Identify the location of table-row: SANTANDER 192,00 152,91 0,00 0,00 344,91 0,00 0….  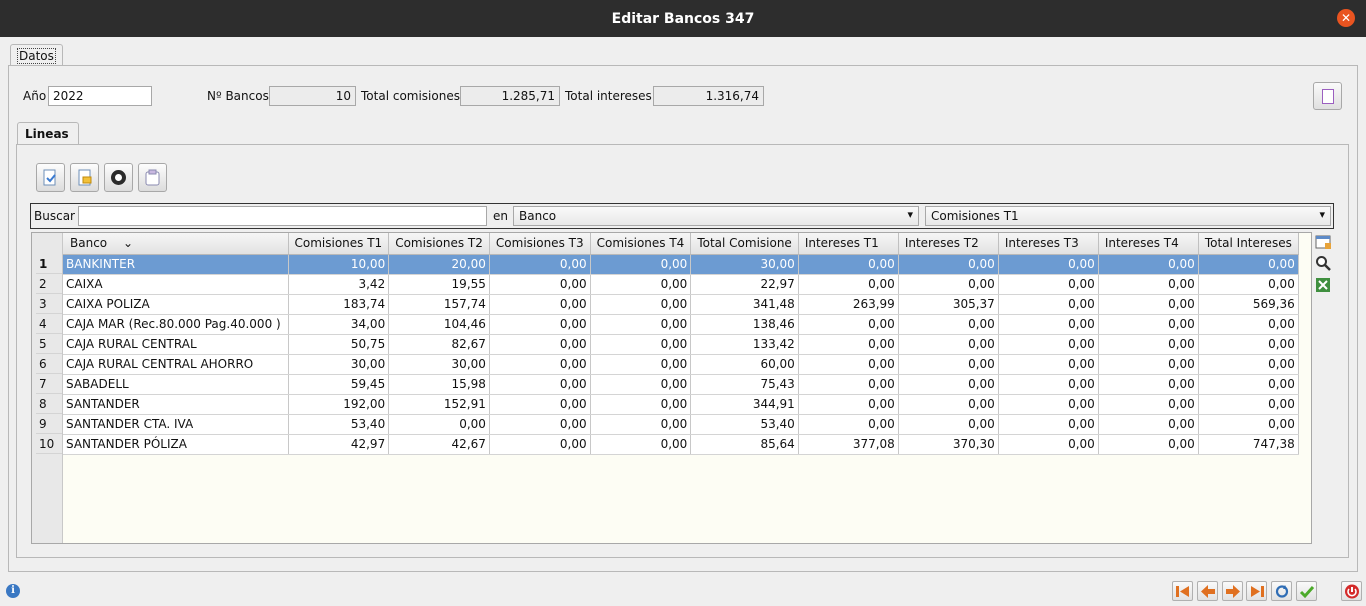
(681, 404).